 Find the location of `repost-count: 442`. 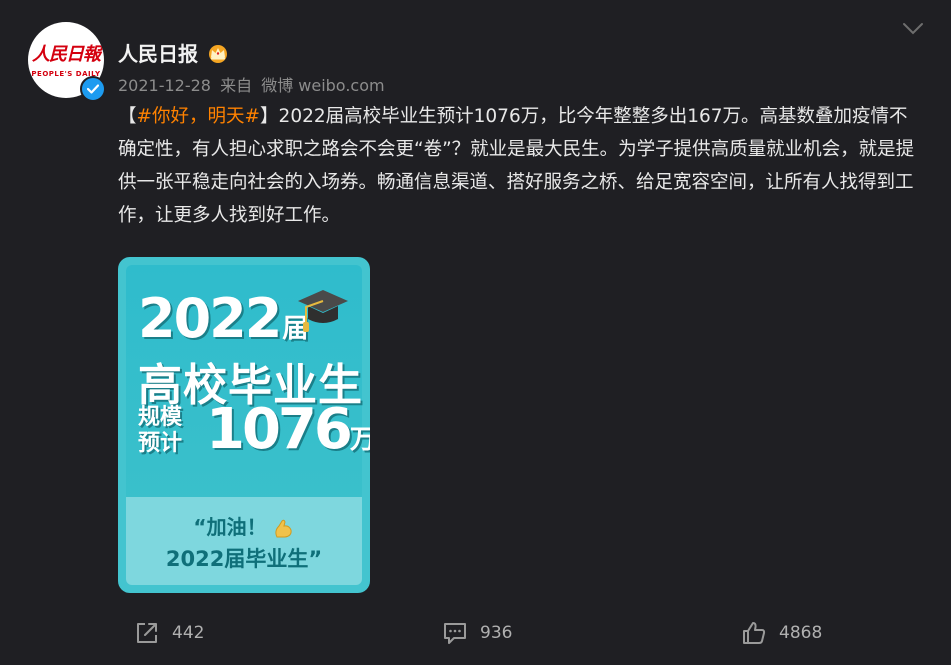

repost-count: 442 is located at coordinates (188, 633).